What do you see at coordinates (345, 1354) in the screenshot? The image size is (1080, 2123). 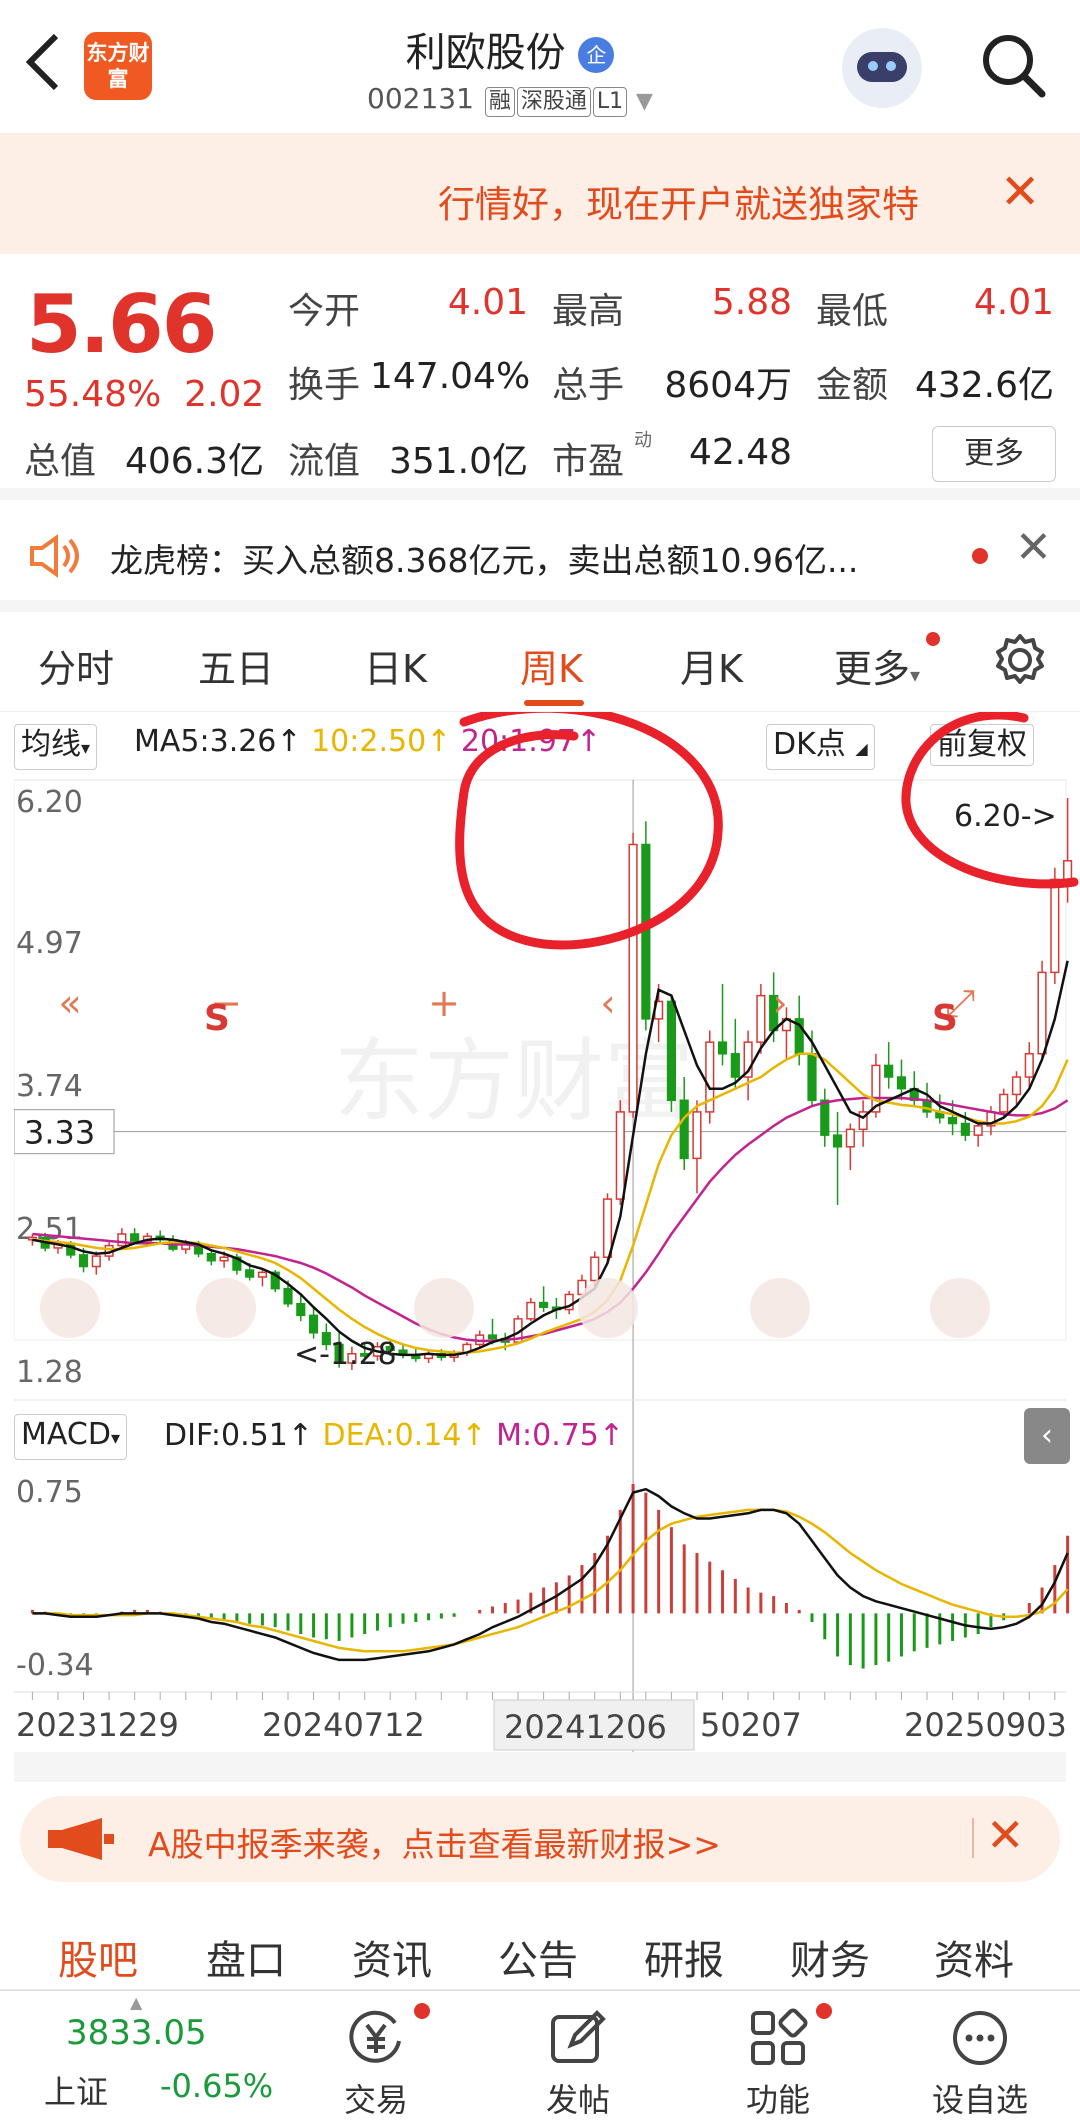 I see `min-price-label: <-1.28` at bounding box center [345, 1354].